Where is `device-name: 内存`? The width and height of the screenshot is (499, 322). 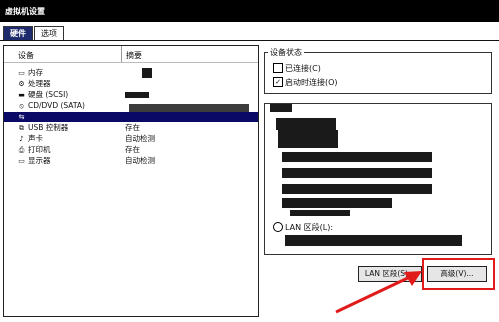
device-name: 内存 is located at coordinates (35, 72).